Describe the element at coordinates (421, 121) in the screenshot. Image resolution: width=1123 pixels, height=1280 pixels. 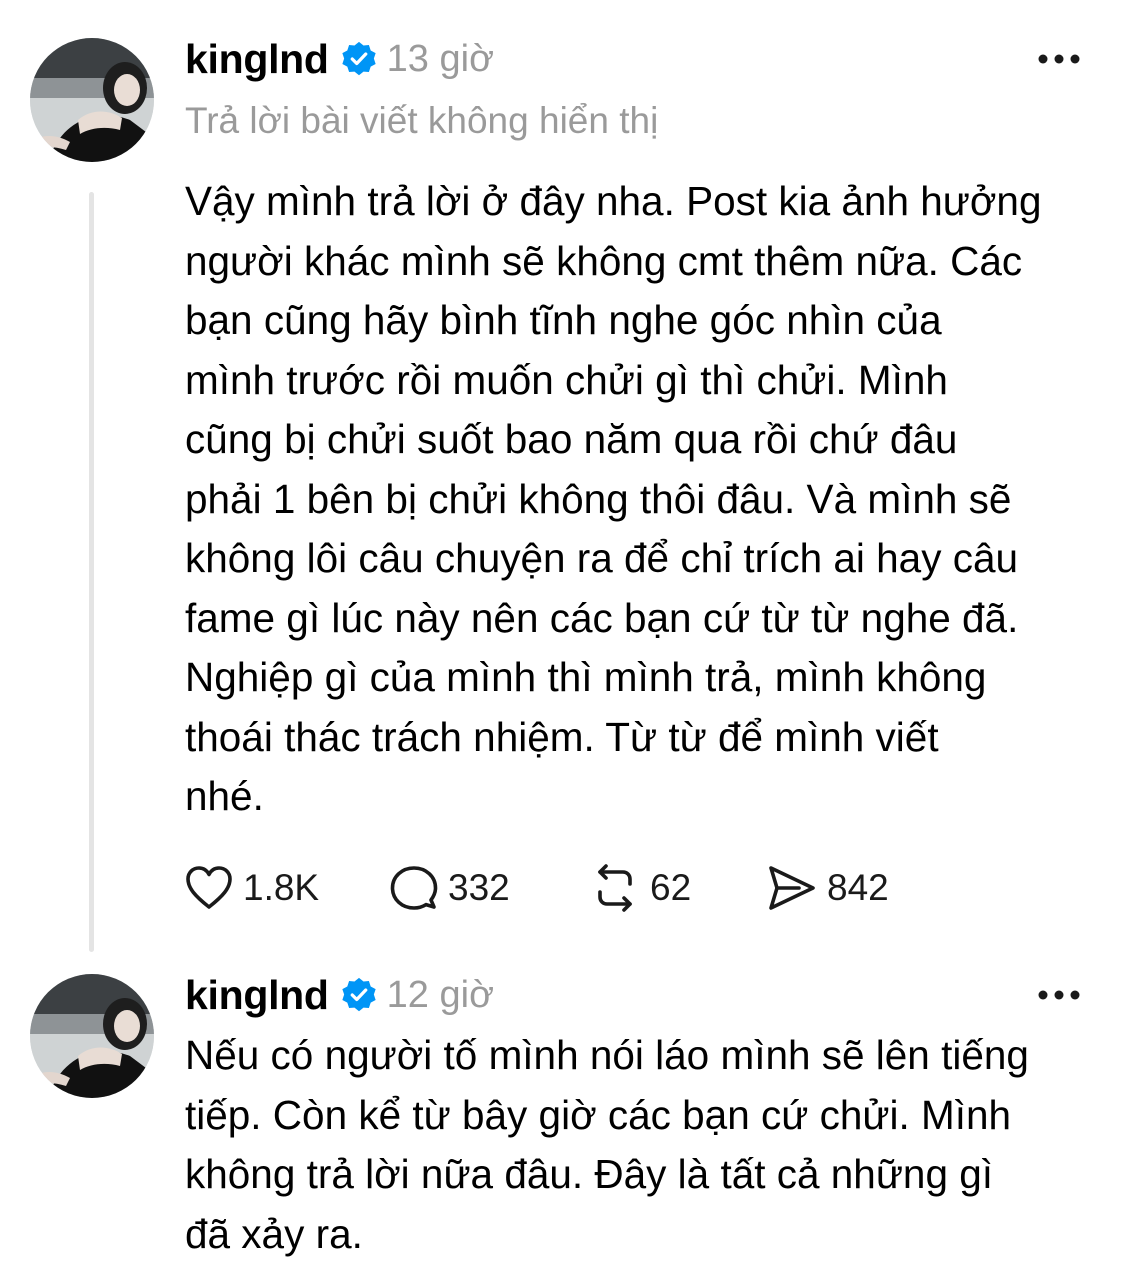
I see `reply-context: Trả lời bài viết không hiển thị` at that location.